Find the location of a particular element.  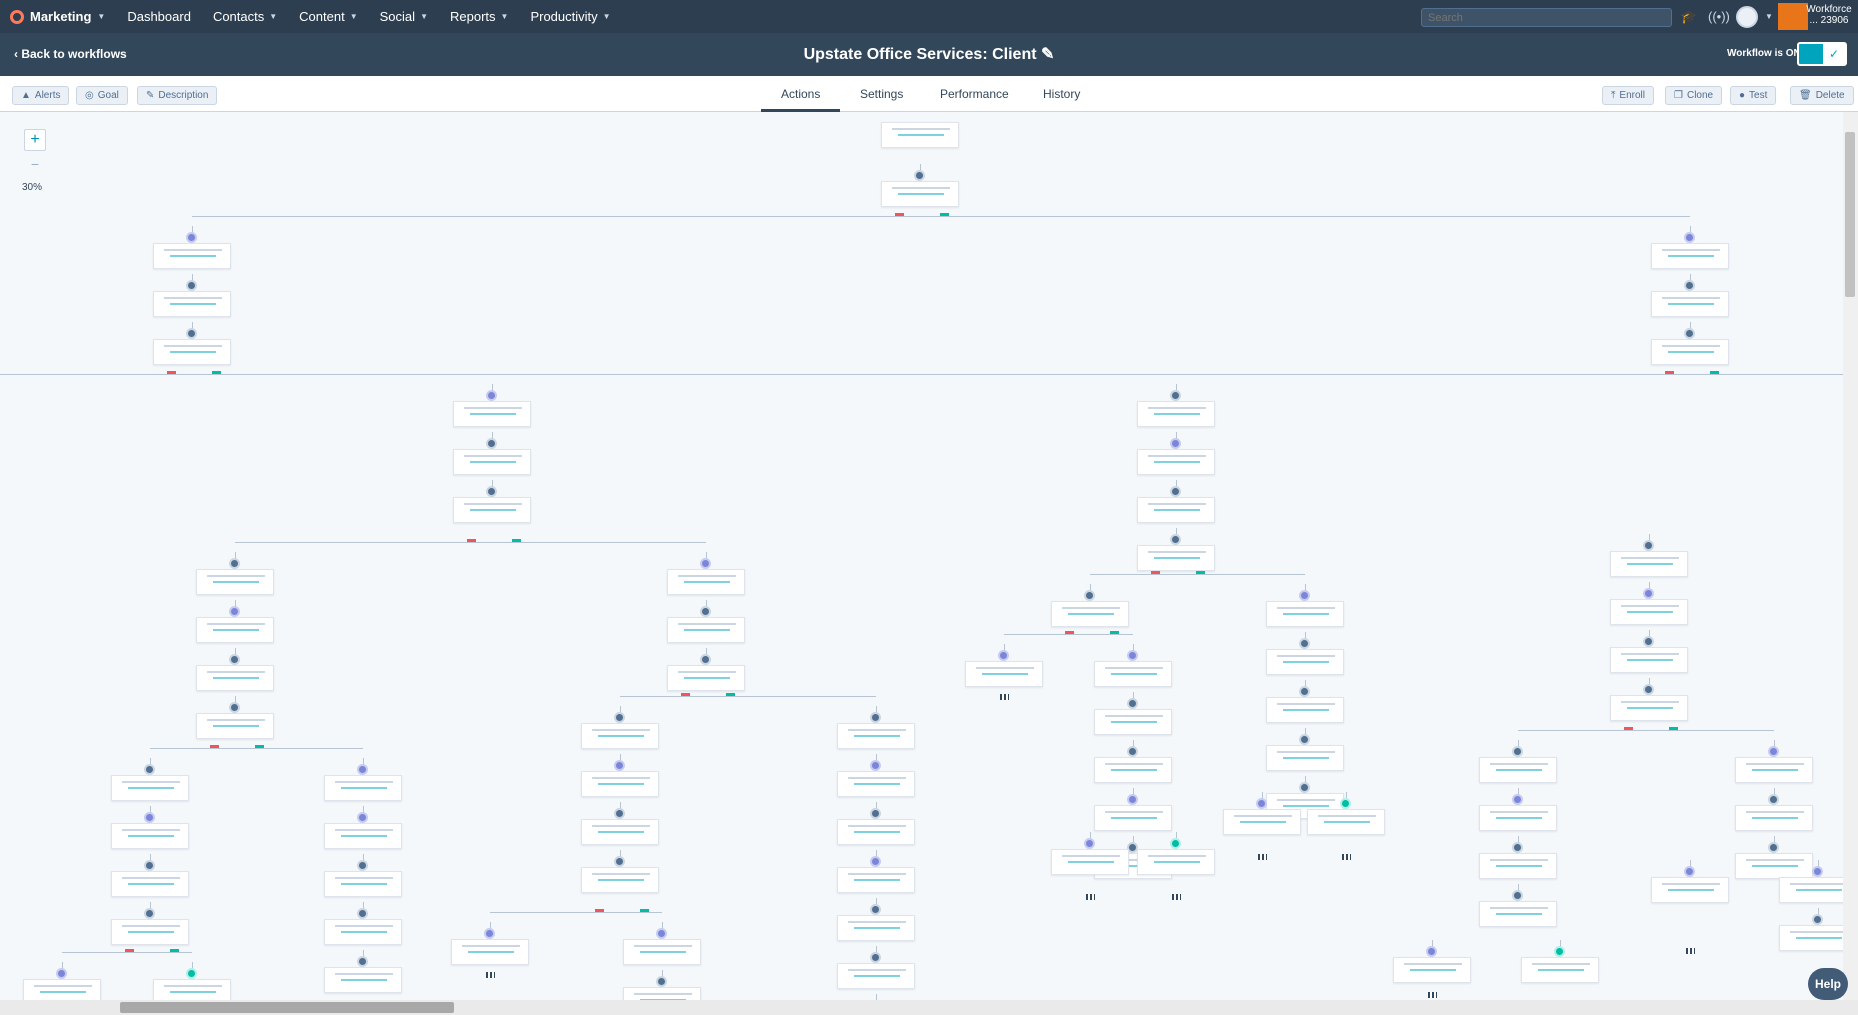

enroll-button: ⤒ Enroll is located at coordinates (1628, 95).